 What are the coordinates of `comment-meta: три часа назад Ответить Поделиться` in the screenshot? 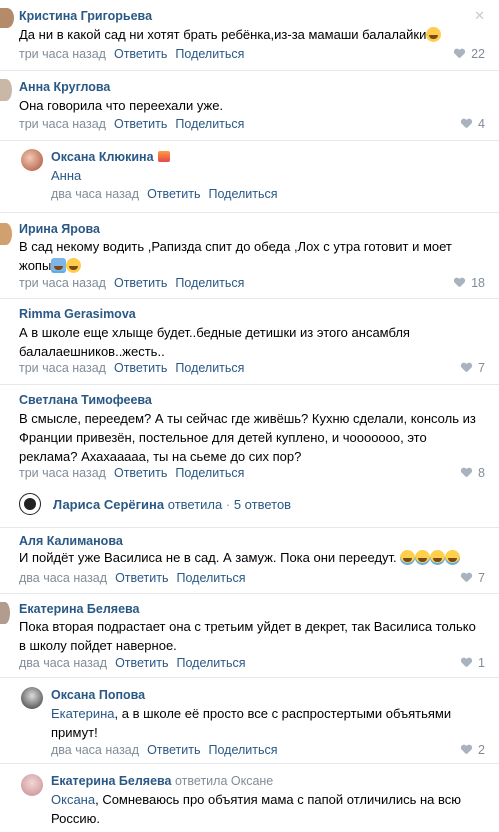 It's located at (131, 124).